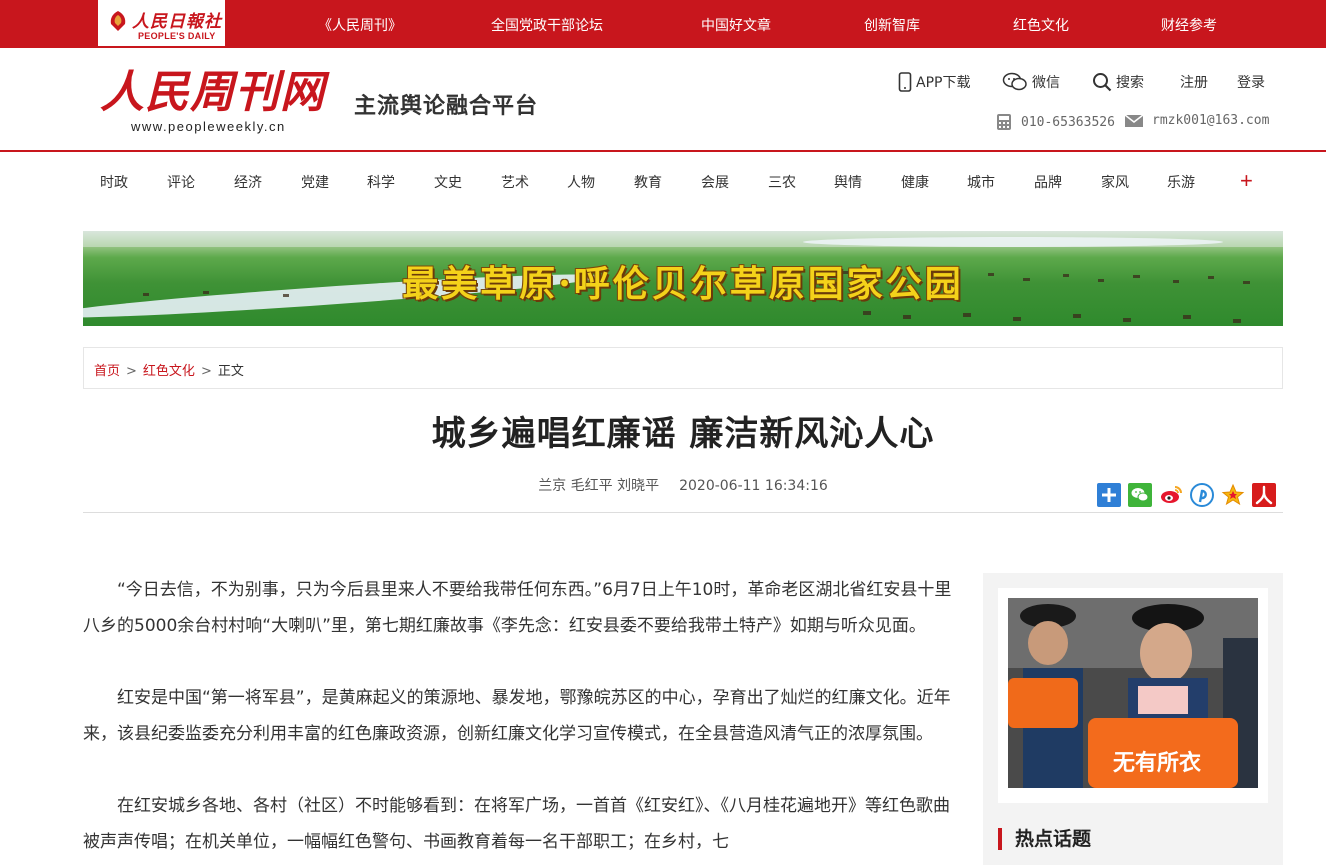 The image size is (1326, 865). What do you see at coordinates (1115, 182) in the screenshot?
I see `nav-item-family-tradition: 家风` at bounding box center [1115, 182].